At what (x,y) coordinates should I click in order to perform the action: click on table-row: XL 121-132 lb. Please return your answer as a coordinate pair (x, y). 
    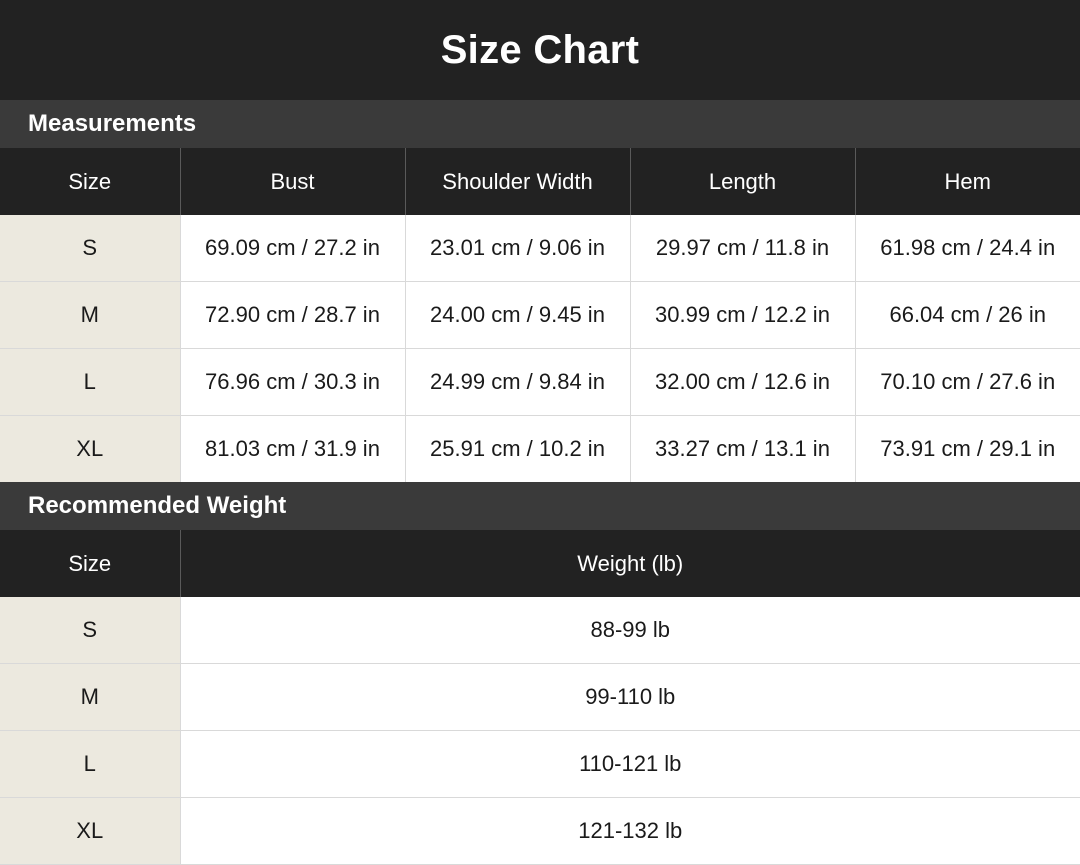
    Looking at the image, I should click on (540, 831).